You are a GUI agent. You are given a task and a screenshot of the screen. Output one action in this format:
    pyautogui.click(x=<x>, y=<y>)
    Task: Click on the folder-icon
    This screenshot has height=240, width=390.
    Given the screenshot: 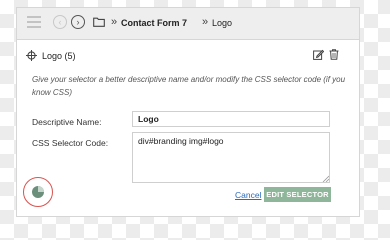 What is the action you would take?
    pyautogui.click(x=99, y=22)
    